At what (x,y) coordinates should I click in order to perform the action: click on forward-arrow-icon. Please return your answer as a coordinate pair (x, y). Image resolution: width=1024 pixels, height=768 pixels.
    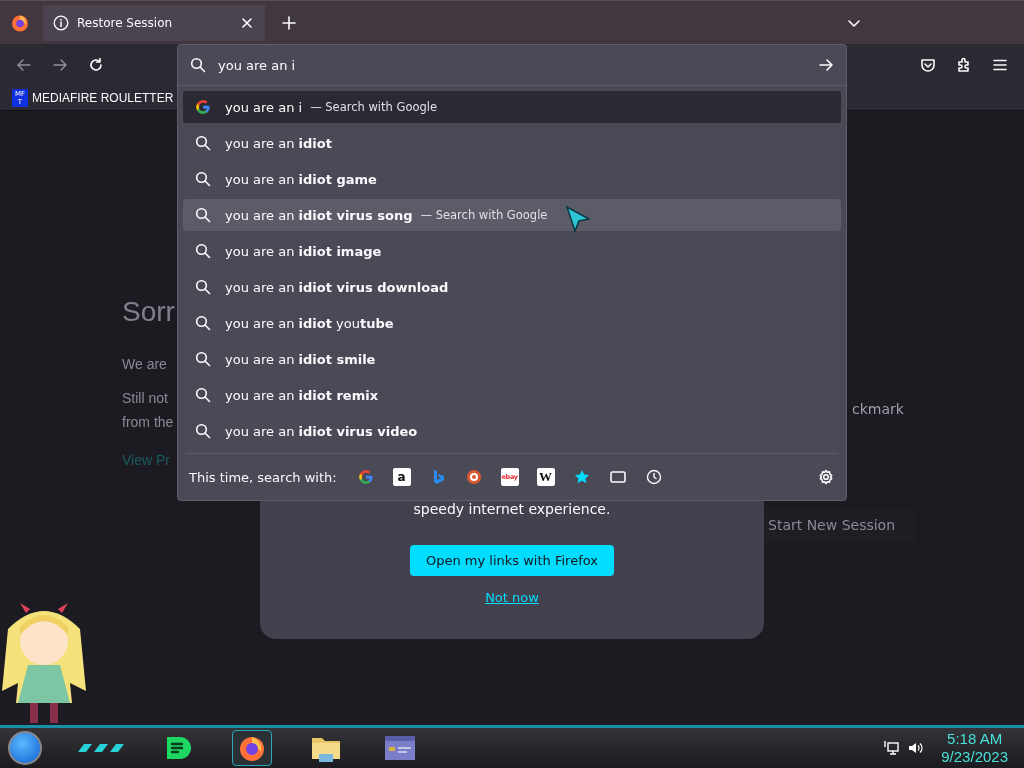
    Looking at the image, I should click on (60, 65).